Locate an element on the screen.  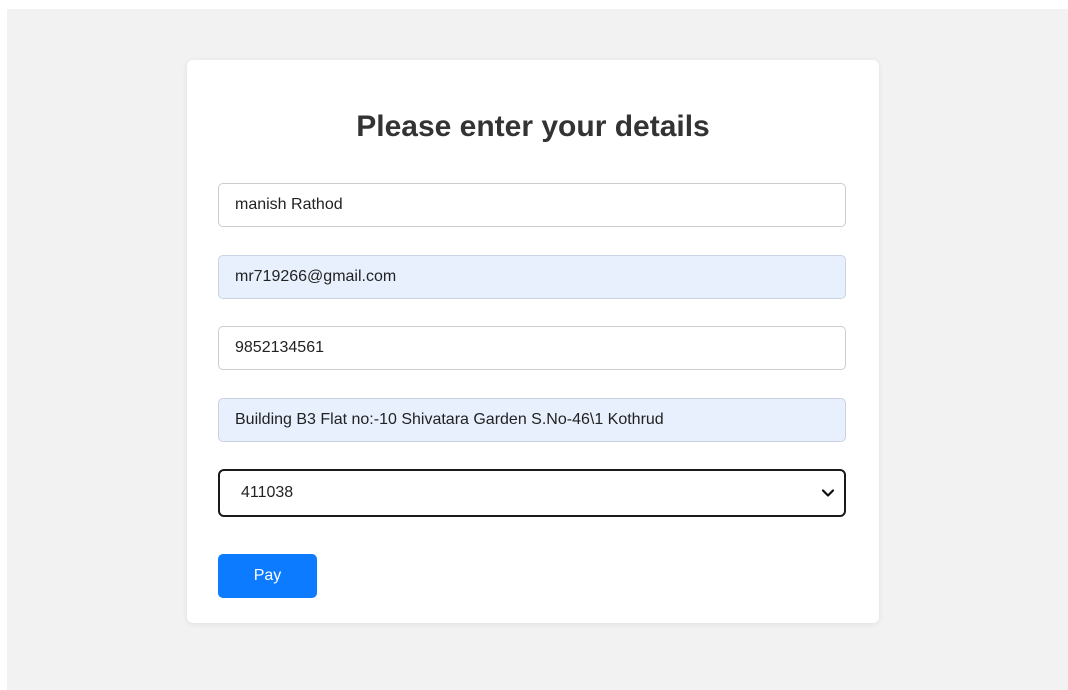
form-title: Please enter your details is located at coordinates (533, 126).